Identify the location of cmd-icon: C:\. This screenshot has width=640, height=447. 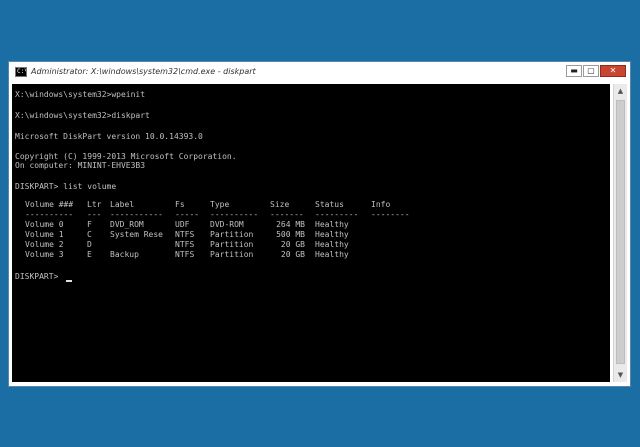
(21, 72).